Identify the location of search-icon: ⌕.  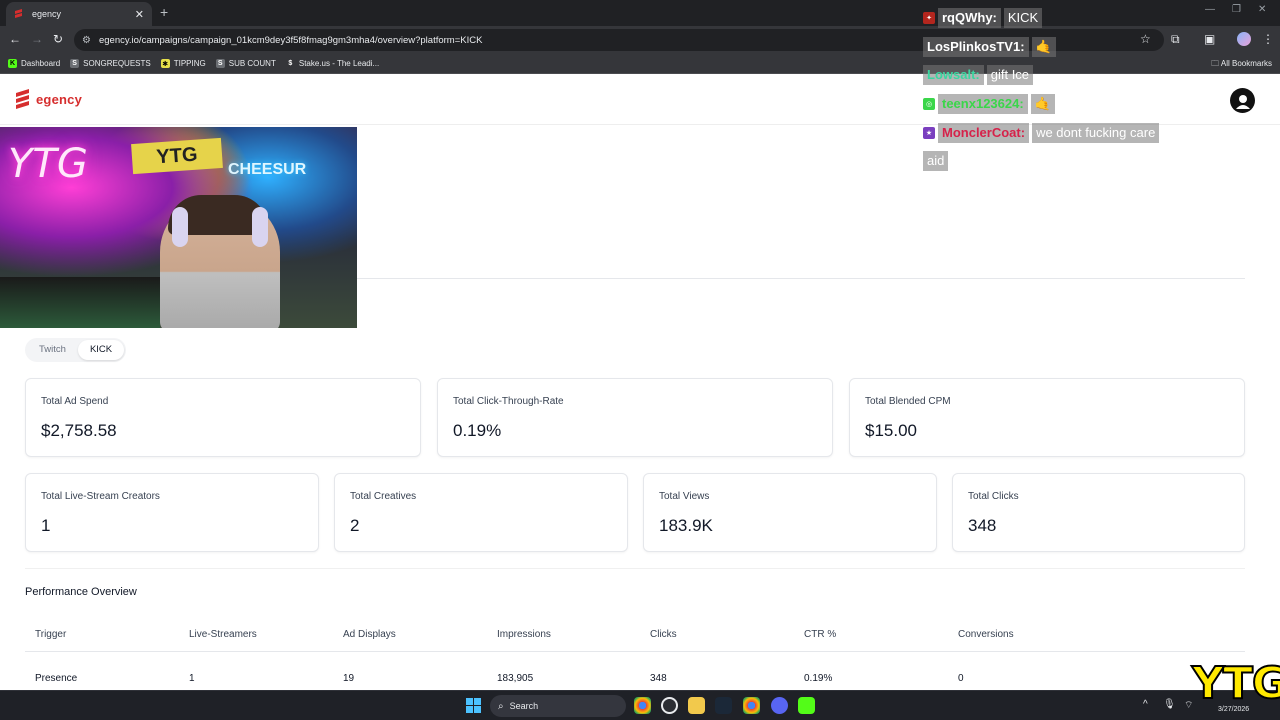
(501, 706).